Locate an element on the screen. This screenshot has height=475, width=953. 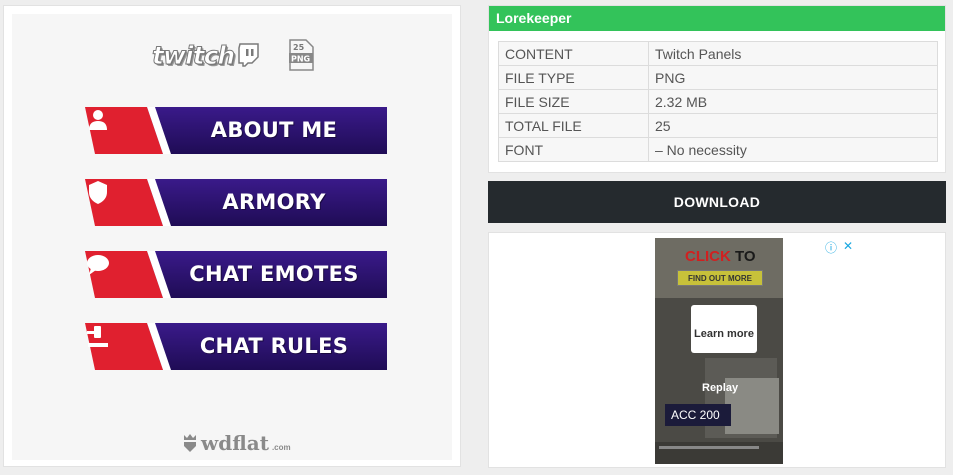
panel-about-me: ABOUT ME is located at coordinates (236, 130).